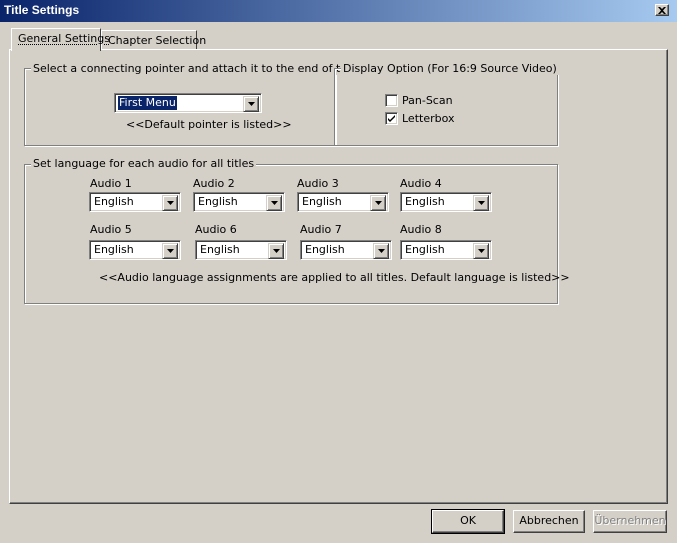 The width and height of the screenshot is (677, 543). I want to click on audio-8-dropdown-button, so click(481, 251).